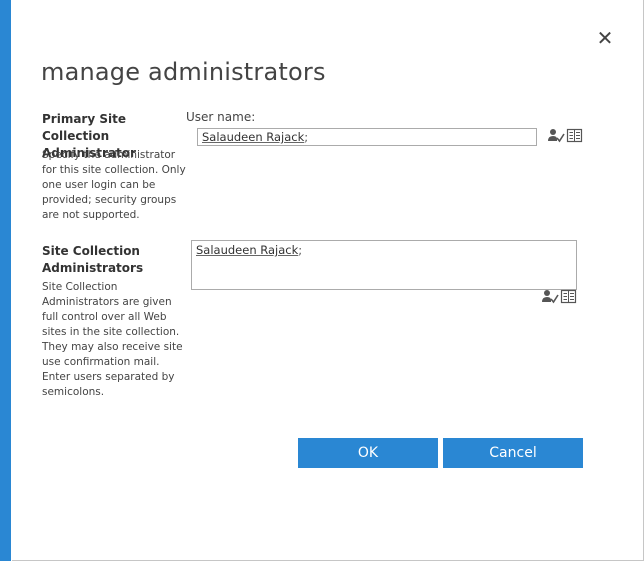  I want to click on site-admins-heading: Site Collection Administrators, so click(93, 259).